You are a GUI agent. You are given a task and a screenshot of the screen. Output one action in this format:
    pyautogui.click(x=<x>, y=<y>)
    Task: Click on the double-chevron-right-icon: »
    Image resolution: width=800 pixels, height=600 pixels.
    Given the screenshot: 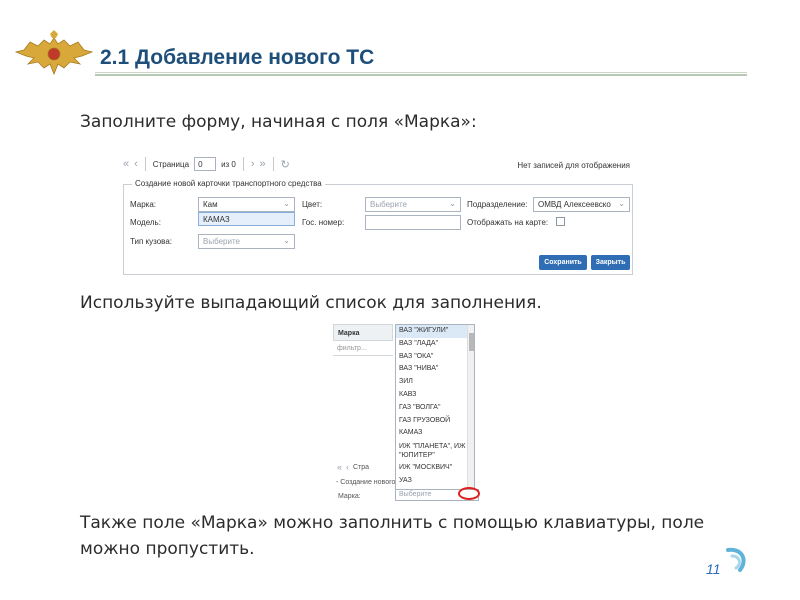 What is the action you would take?
    pyautogui.click(x=263, y=164)
    